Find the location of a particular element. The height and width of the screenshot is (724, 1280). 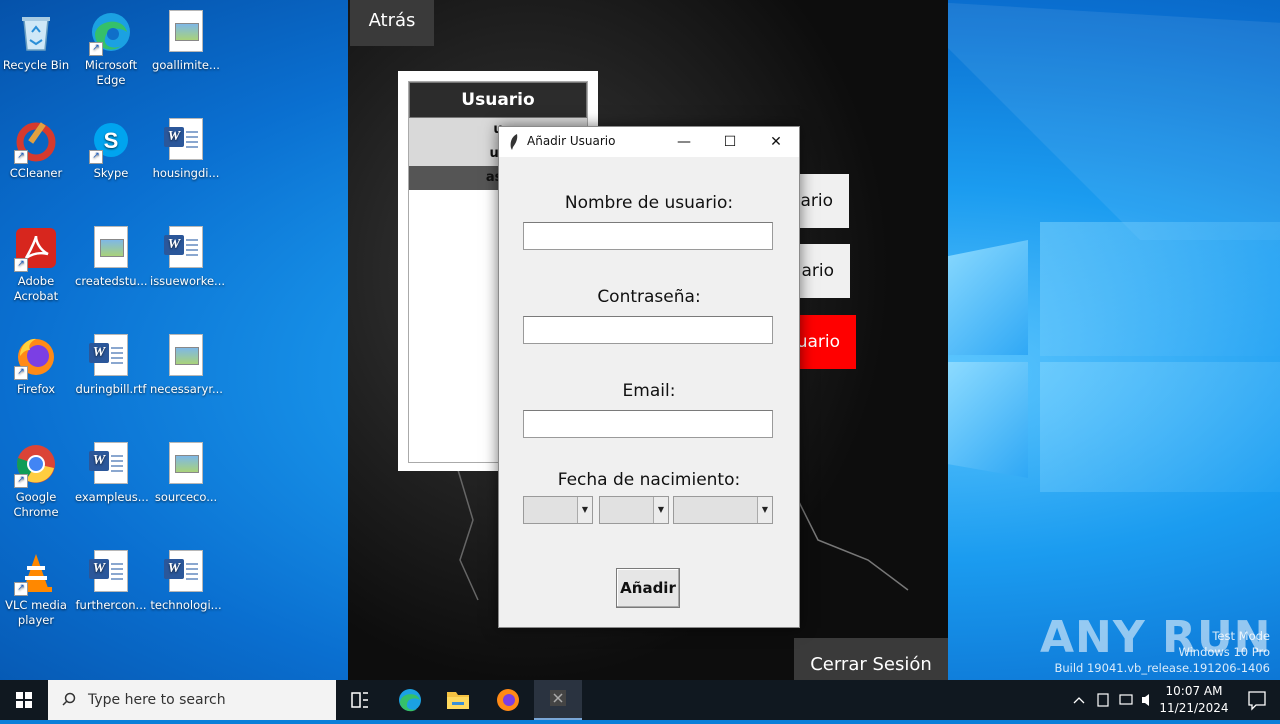

taskbar-firefox is located at coordinates (508, 700).